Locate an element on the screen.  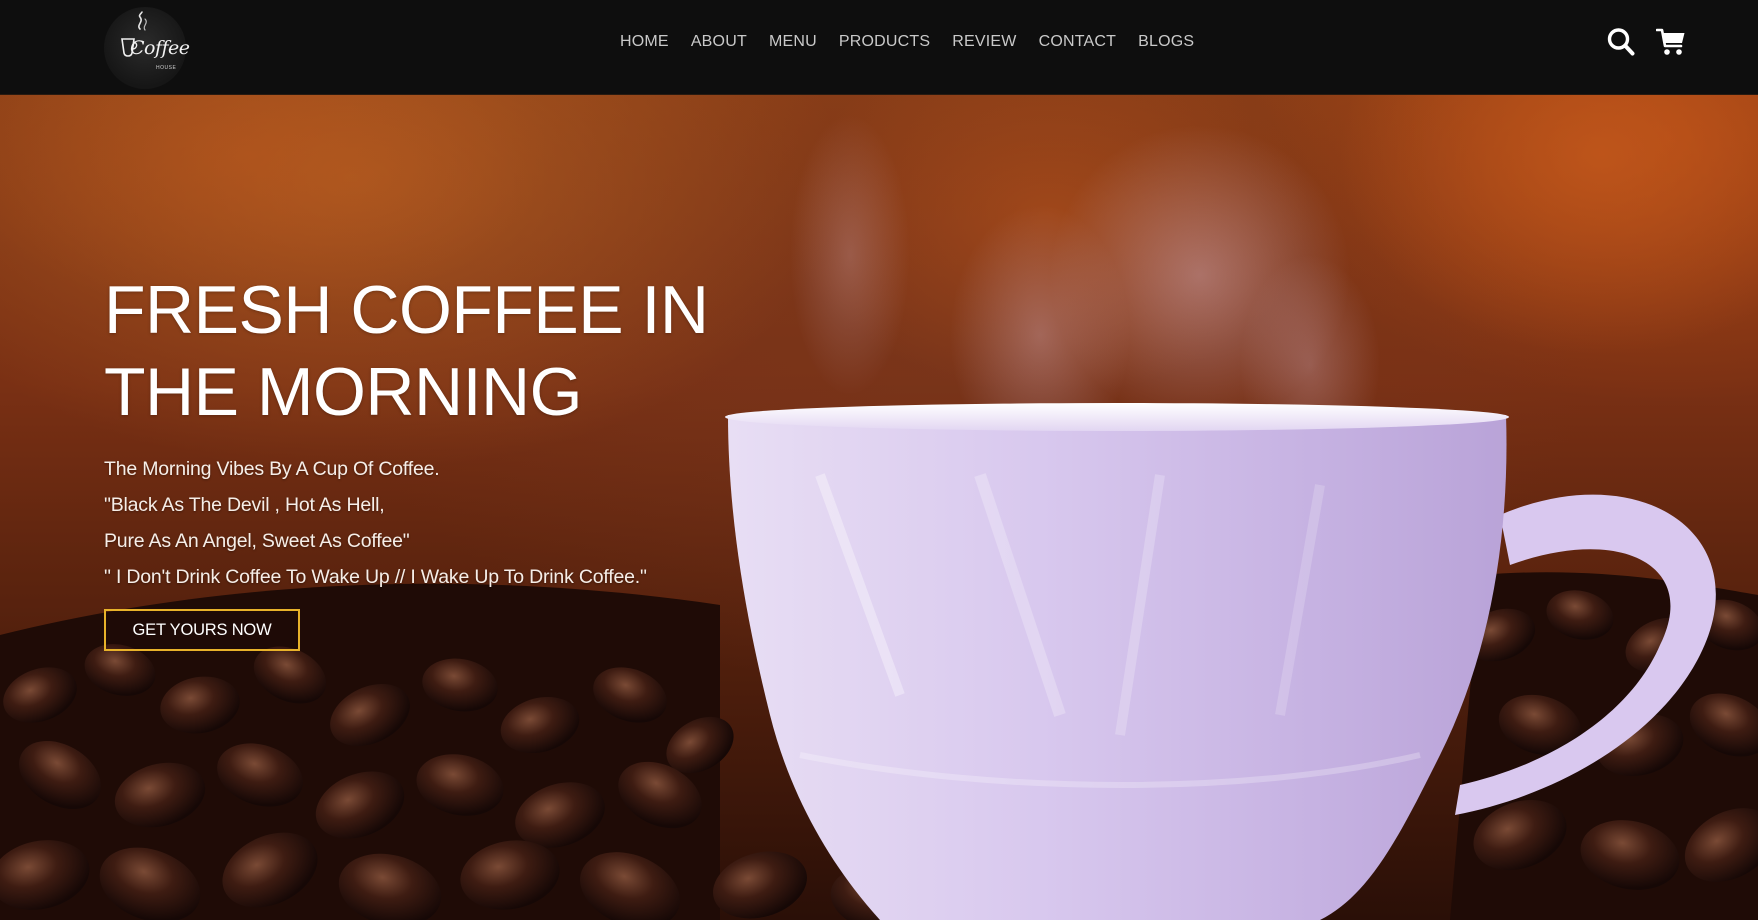
logo-wordmark: Coffee is located at coordinates (160, 48).